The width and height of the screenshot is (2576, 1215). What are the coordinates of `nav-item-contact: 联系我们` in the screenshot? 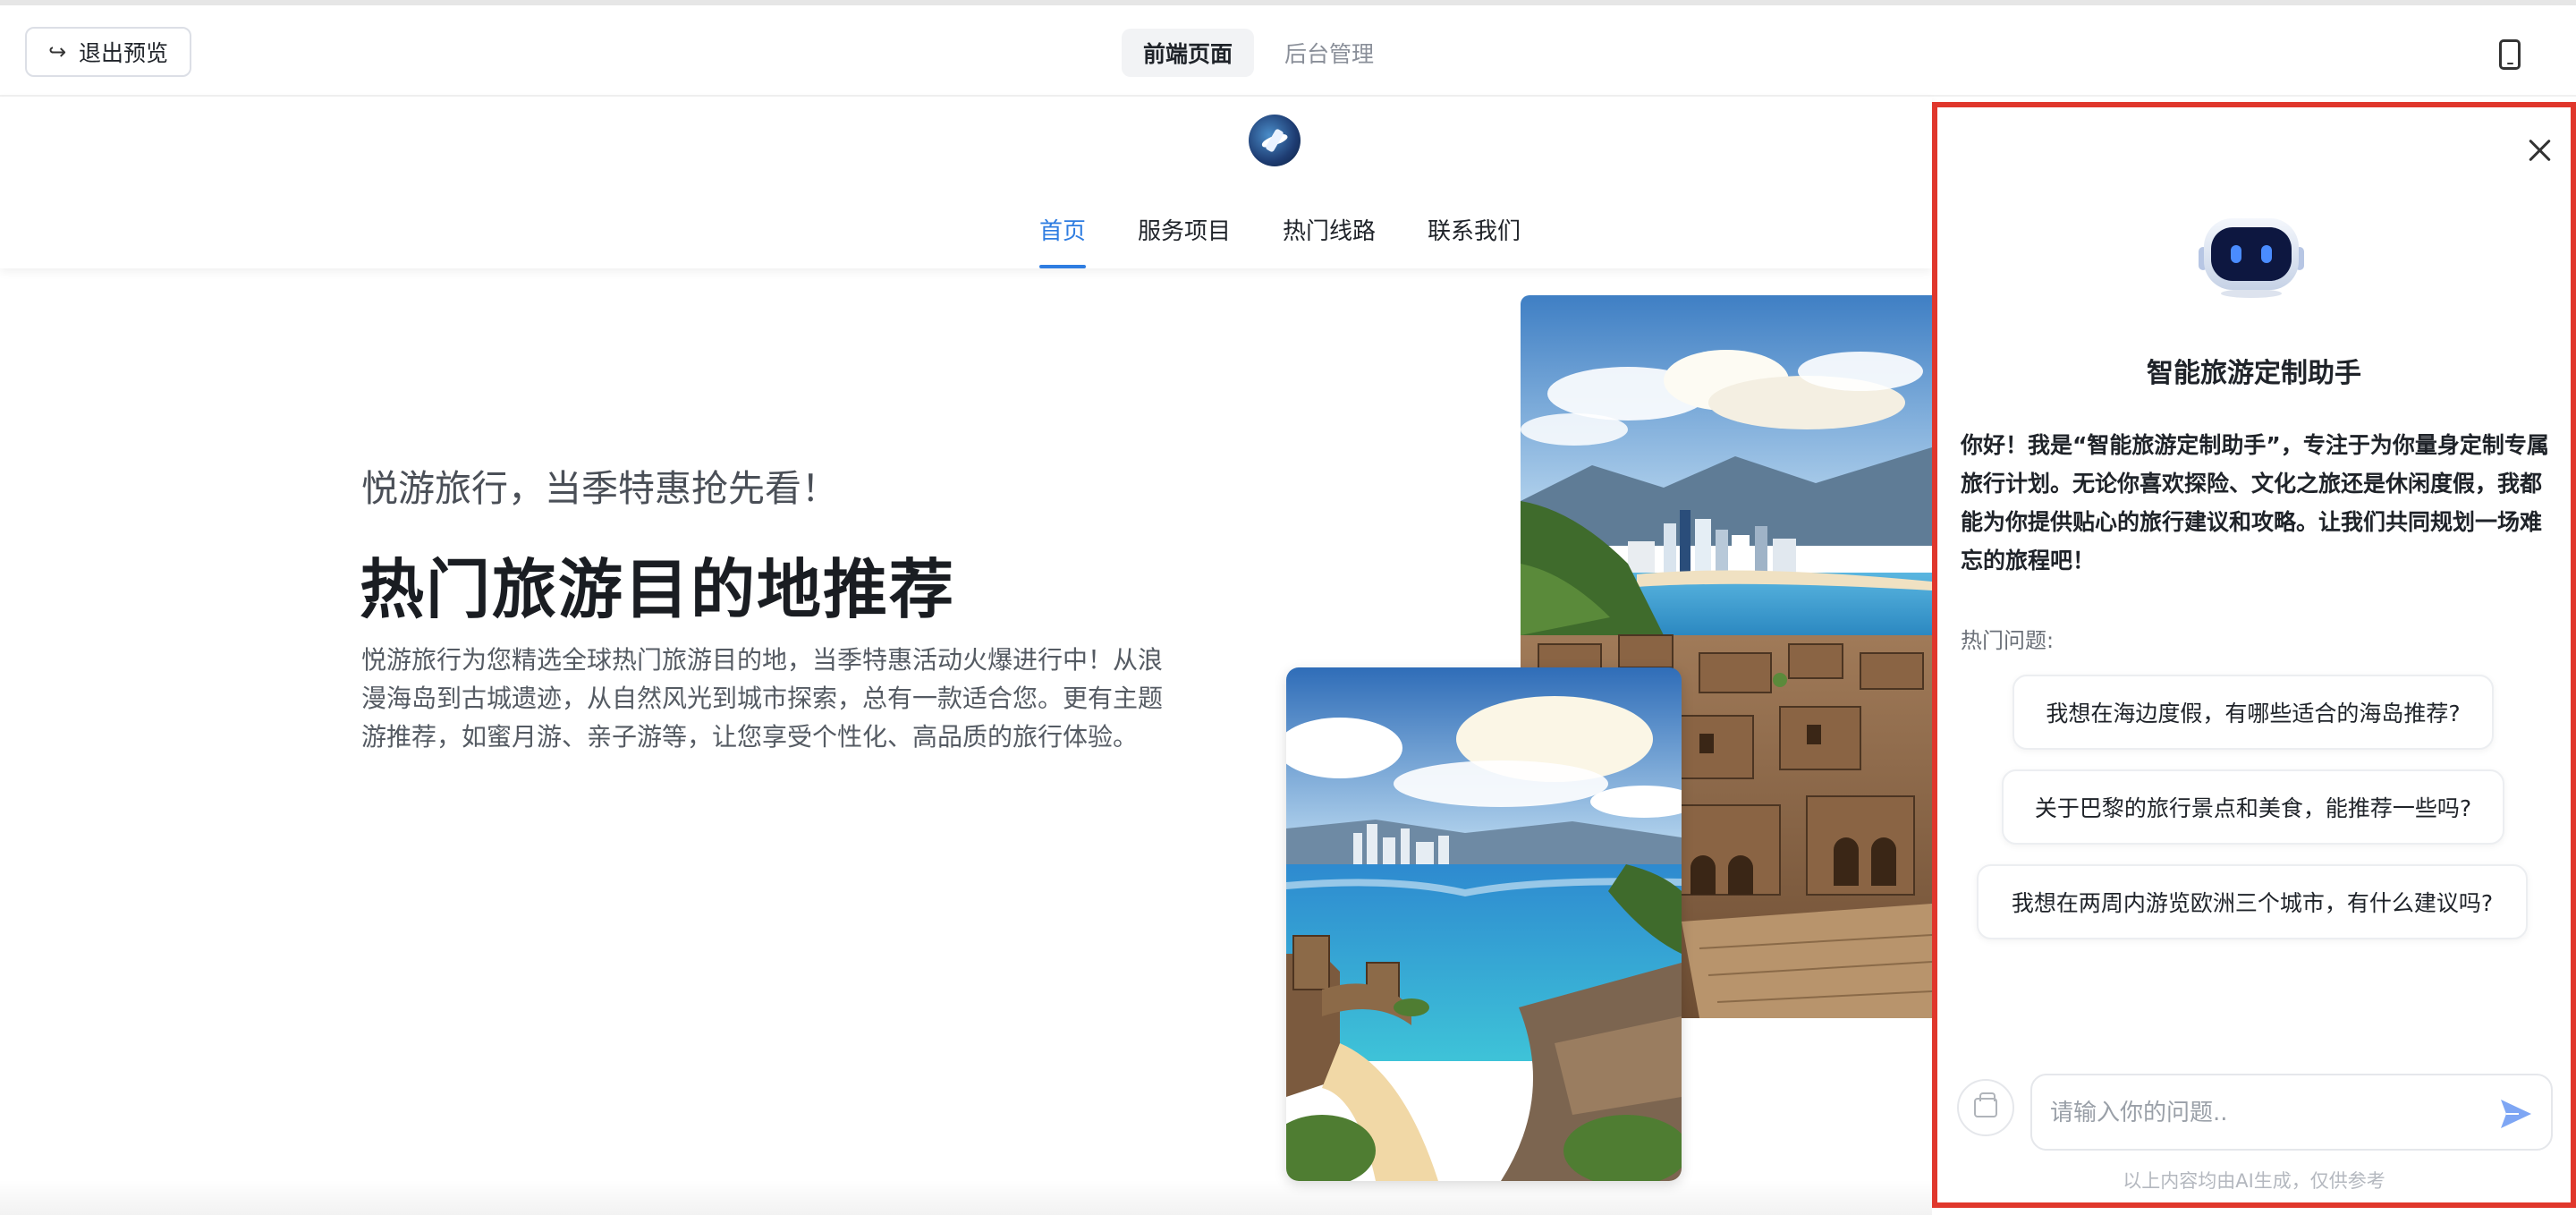 It's located at (1474, 241).